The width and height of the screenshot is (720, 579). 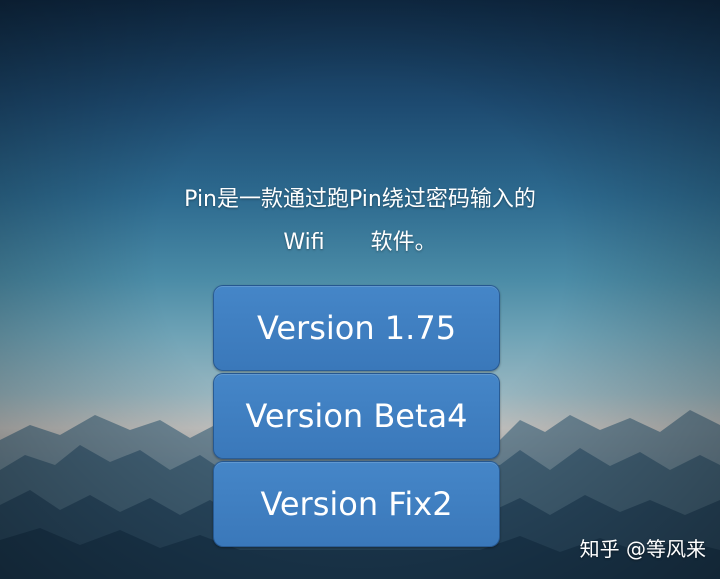 I want to click on version-fix2-button: Version Fix2, so click(x=356, y=504).